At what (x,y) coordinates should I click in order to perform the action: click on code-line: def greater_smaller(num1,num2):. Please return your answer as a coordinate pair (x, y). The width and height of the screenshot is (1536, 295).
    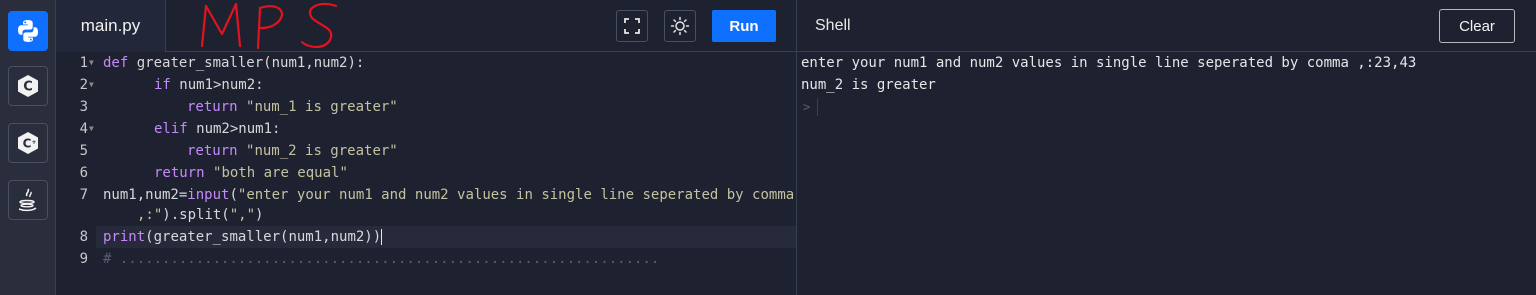
    Looking at the image, I should click on (234, 63).